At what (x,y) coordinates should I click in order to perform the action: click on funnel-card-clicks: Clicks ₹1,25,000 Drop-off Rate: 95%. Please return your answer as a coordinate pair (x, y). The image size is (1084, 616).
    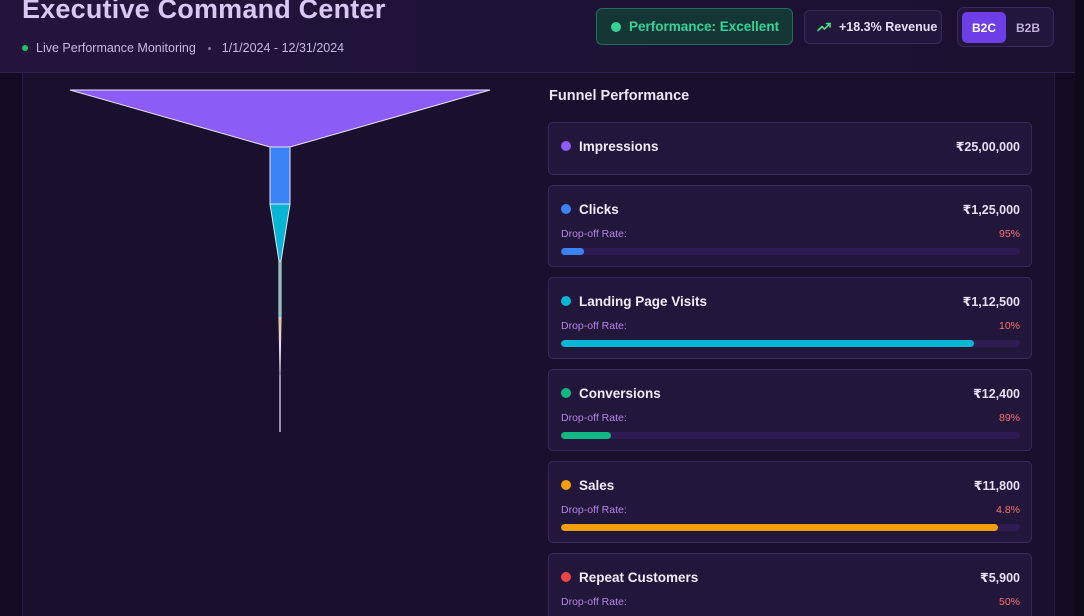
    Looking at the image, I should click on (790, 226).